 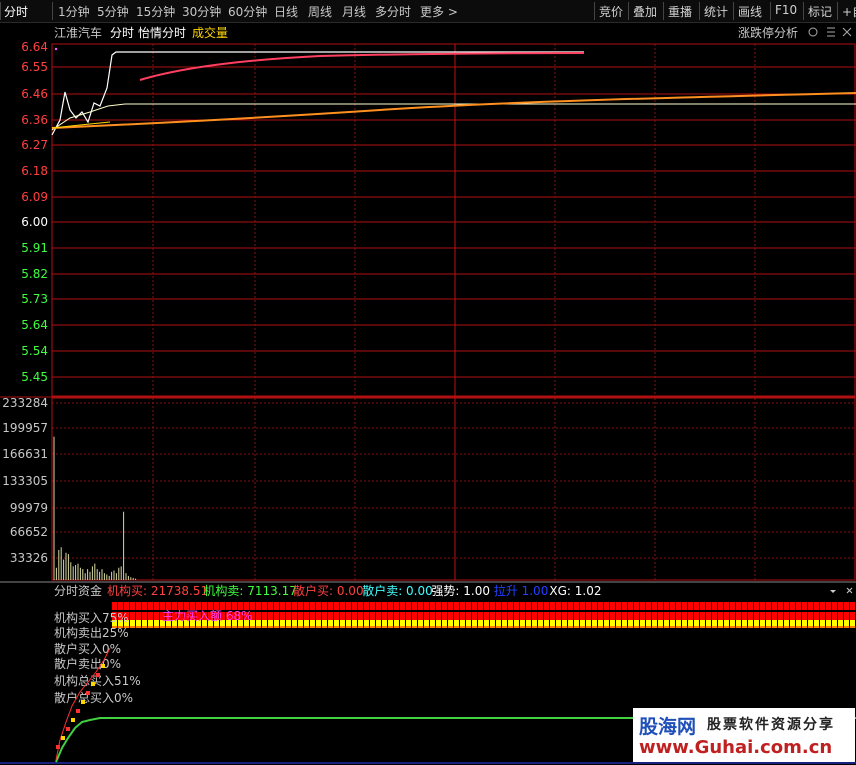 I want to click on tool-0: 竞价, so click(x=611, y=11).